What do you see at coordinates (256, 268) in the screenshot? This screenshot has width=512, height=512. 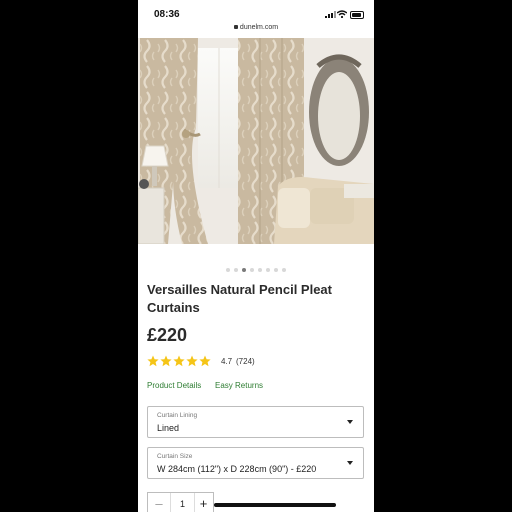 I see `gallery-pagination` at bounding box center [256, 268].